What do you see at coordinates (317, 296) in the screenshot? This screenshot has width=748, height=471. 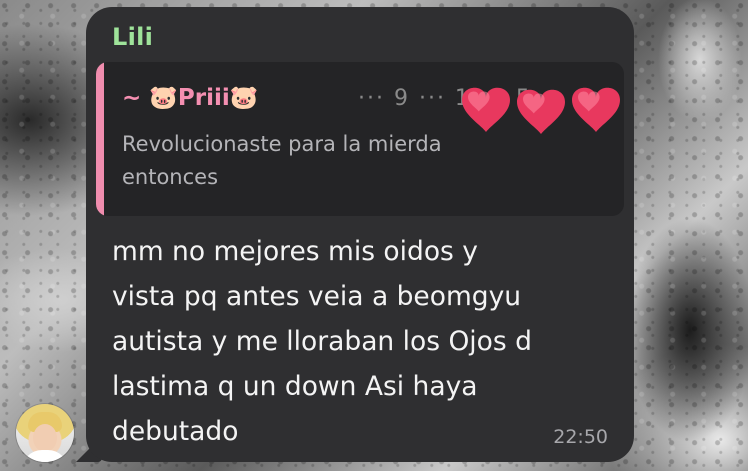 I see `message-line: vista pq antes veia a beomgyu` at bounding box center [317, 296].